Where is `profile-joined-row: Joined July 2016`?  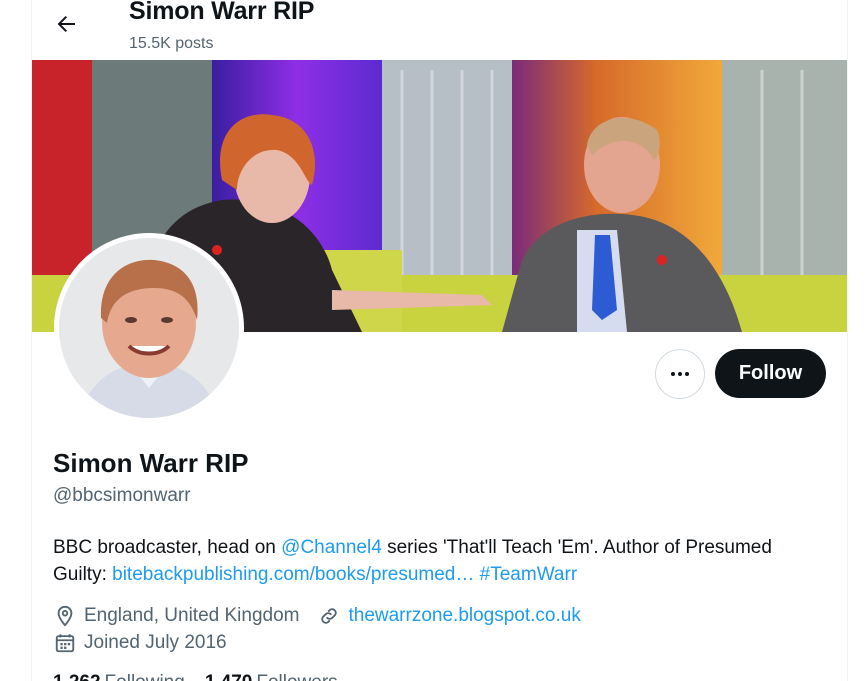
profile-joined-row: Joined July 2016 is located at coordinates (140, 643).